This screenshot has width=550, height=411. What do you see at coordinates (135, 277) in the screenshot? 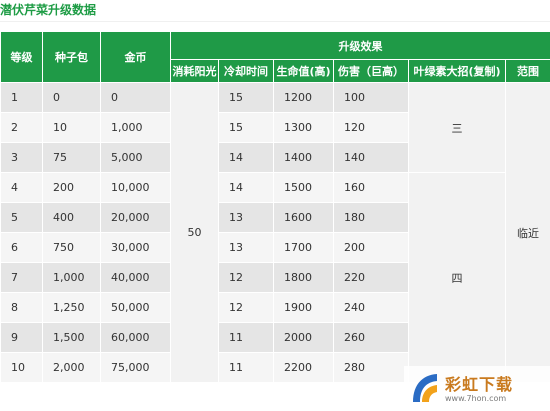
I see `cell-coins: 40,000` at bounding box center [135, 277].